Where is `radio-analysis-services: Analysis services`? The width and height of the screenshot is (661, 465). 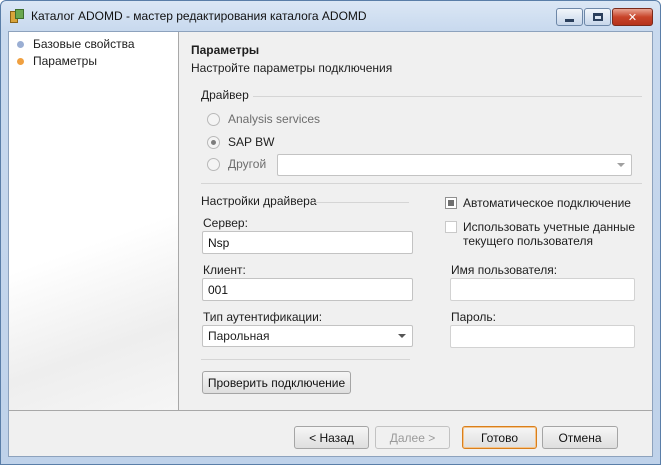 radio-analysis-services: Analysis services is located at coordinates (263, 119).